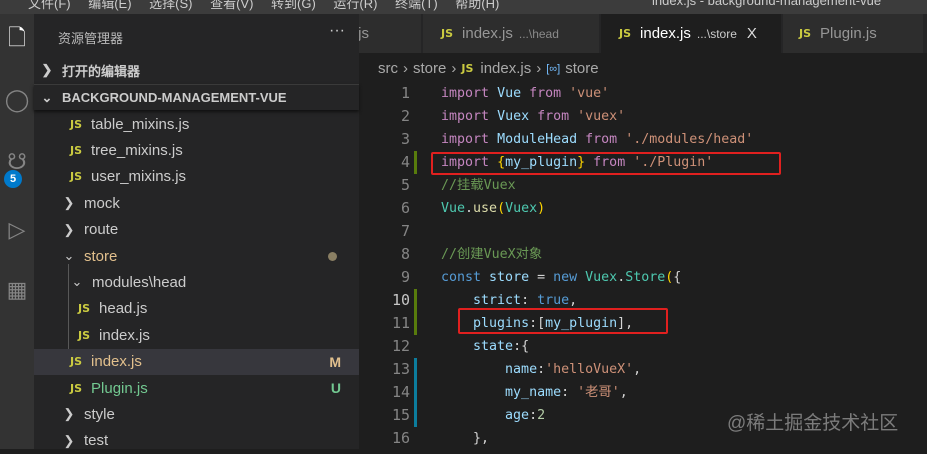  What do you see at coordinates (13, 179) in the screenshot?
I see `scm-badge: 5` at bounding box center [13, 179].